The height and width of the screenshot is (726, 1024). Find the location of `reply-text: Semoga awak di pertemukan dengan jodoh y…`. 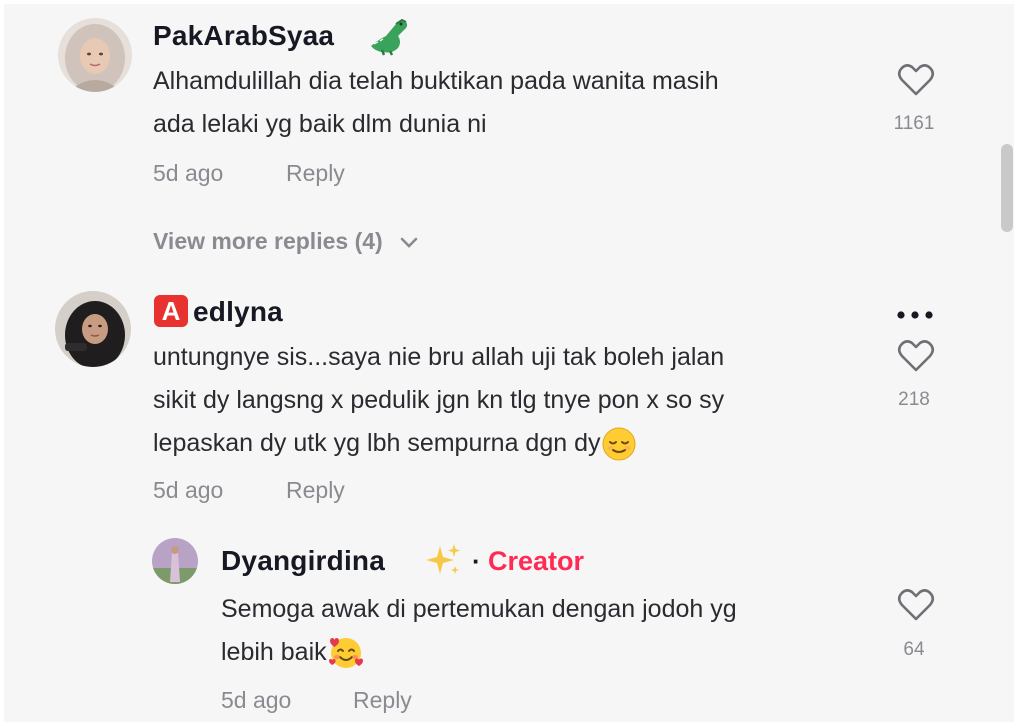

reply-text: Semoga awak di pertemukan dengan jodoh y… is located at coordinates (479, 631).